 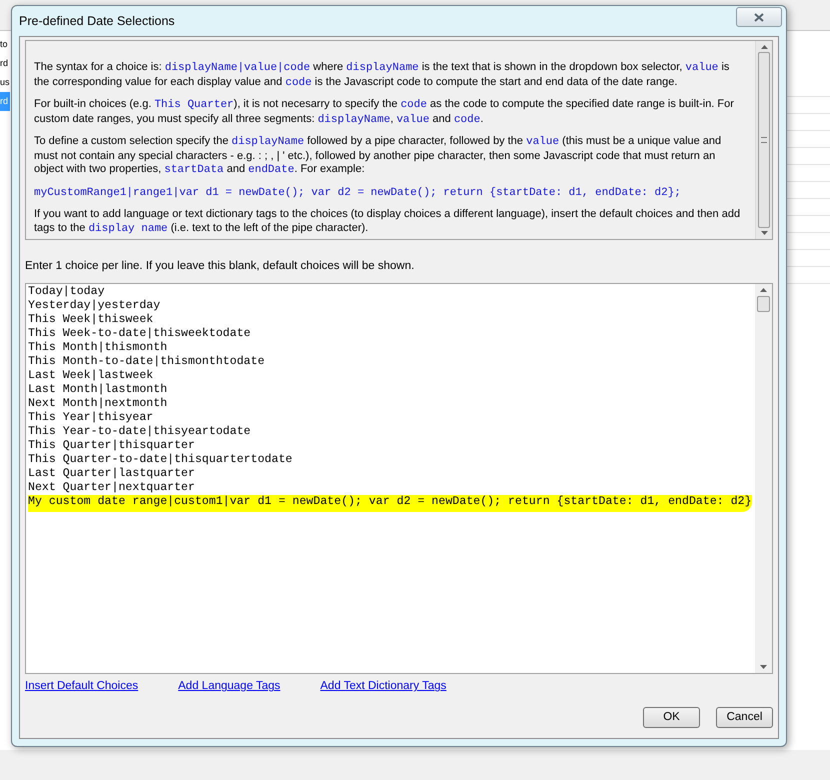 What do you see at coordinates (229, 687) in the screenshot?
I see `link: Add Language Tags` at bounding box center [229, 687].